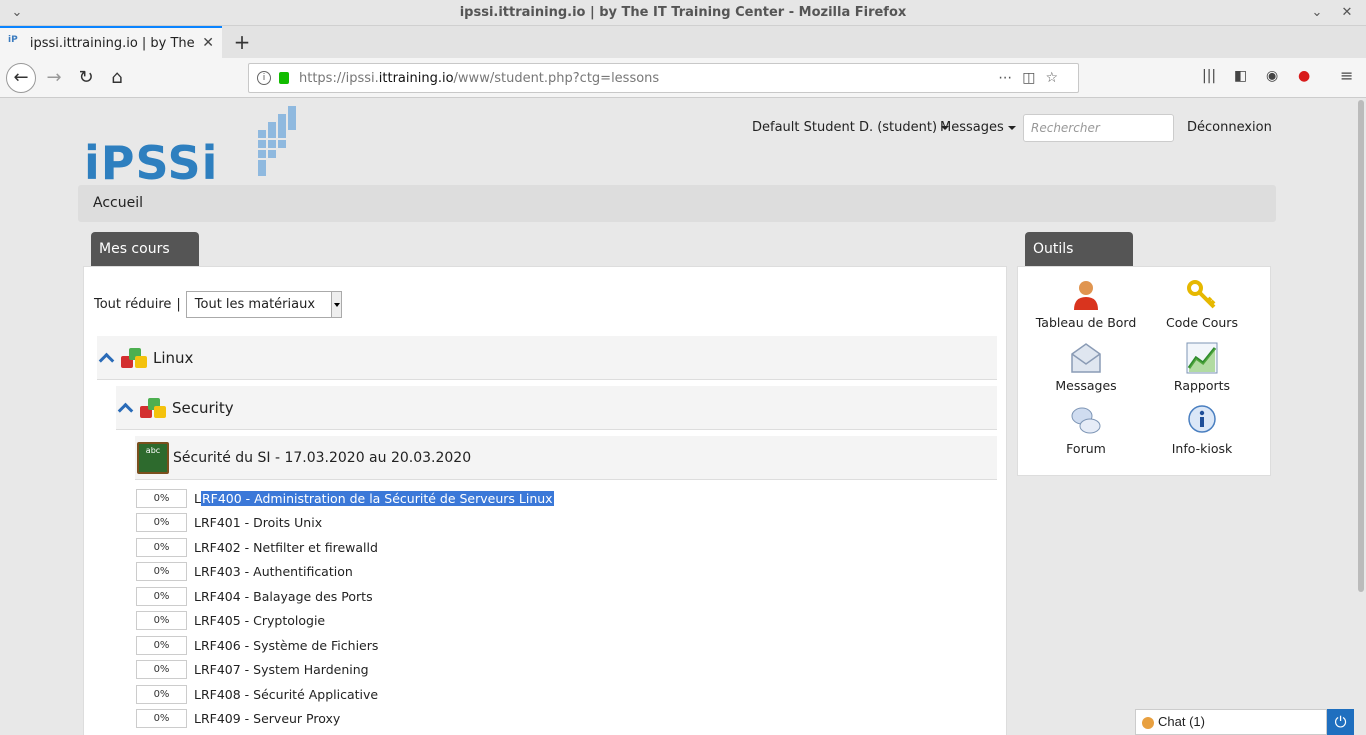 The image size is (1366, 735). I want to click on user-menu: Default Student D. (student), so click(851, 127).